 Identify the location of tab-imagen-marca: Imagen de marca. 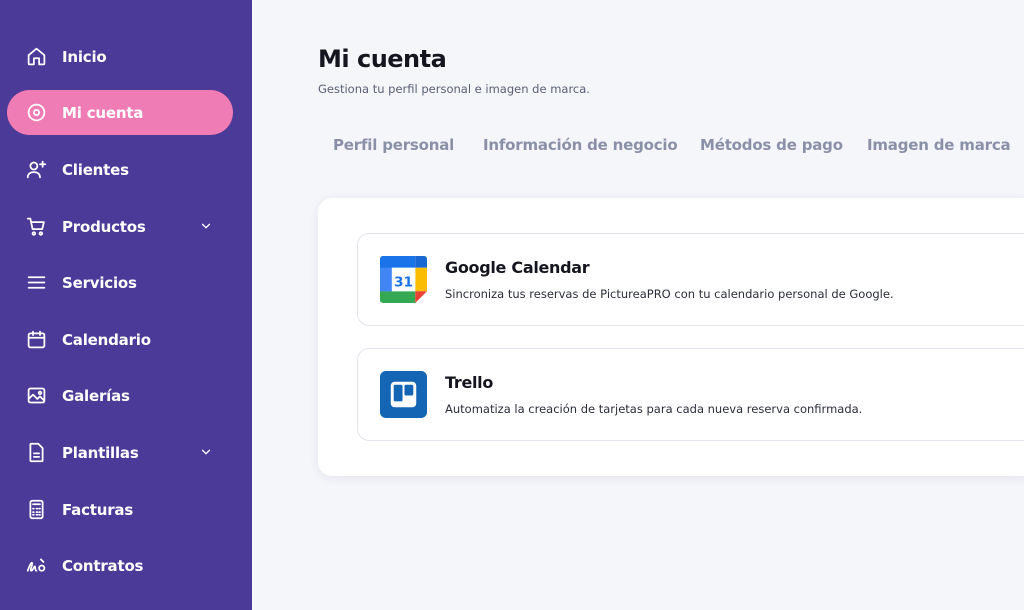
(939, 145).